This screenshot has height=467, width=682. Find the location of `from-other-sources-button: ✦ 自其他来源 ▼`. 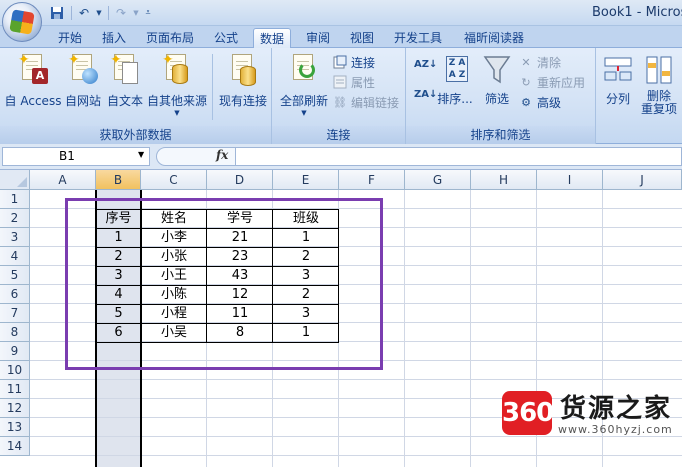

from-other-sources-button: ✦ 自其他来源 ▼ is located at coordinates (177, 85).